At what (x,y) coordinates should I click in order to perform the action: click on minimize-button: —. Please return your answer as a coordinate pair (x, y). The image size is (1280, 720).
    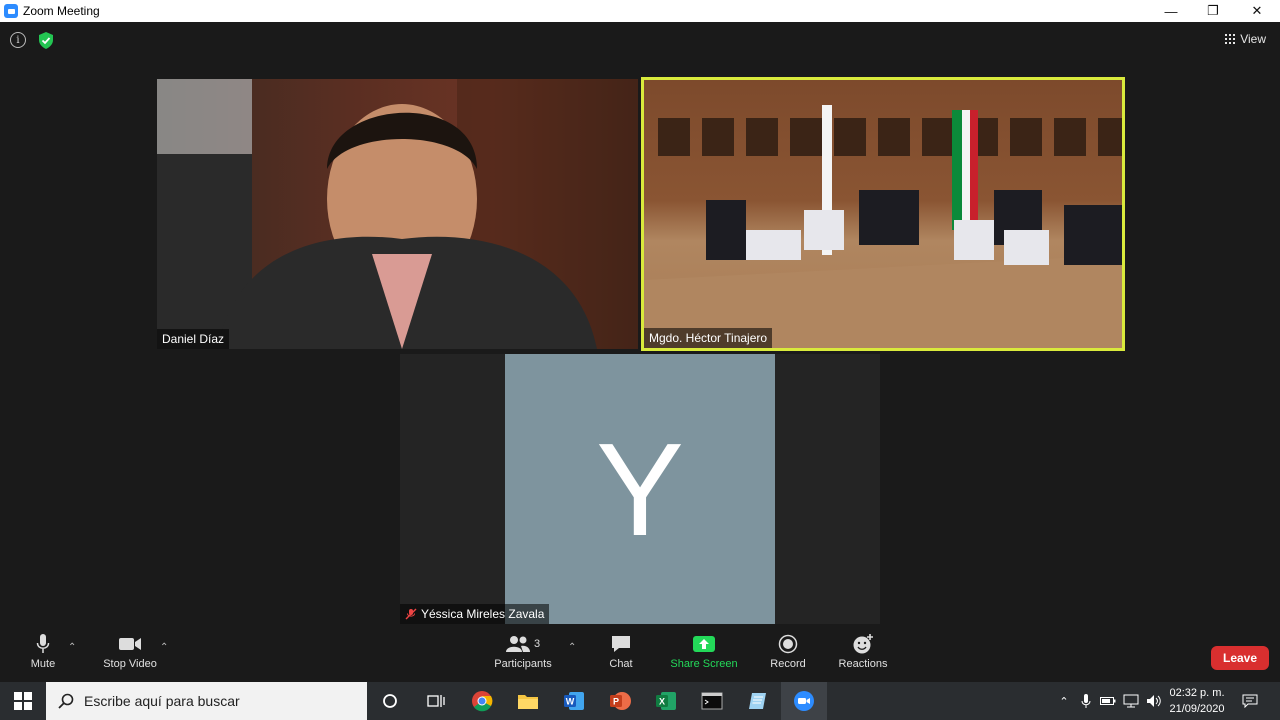
    Looking at the image, I should click on (1171, 11).